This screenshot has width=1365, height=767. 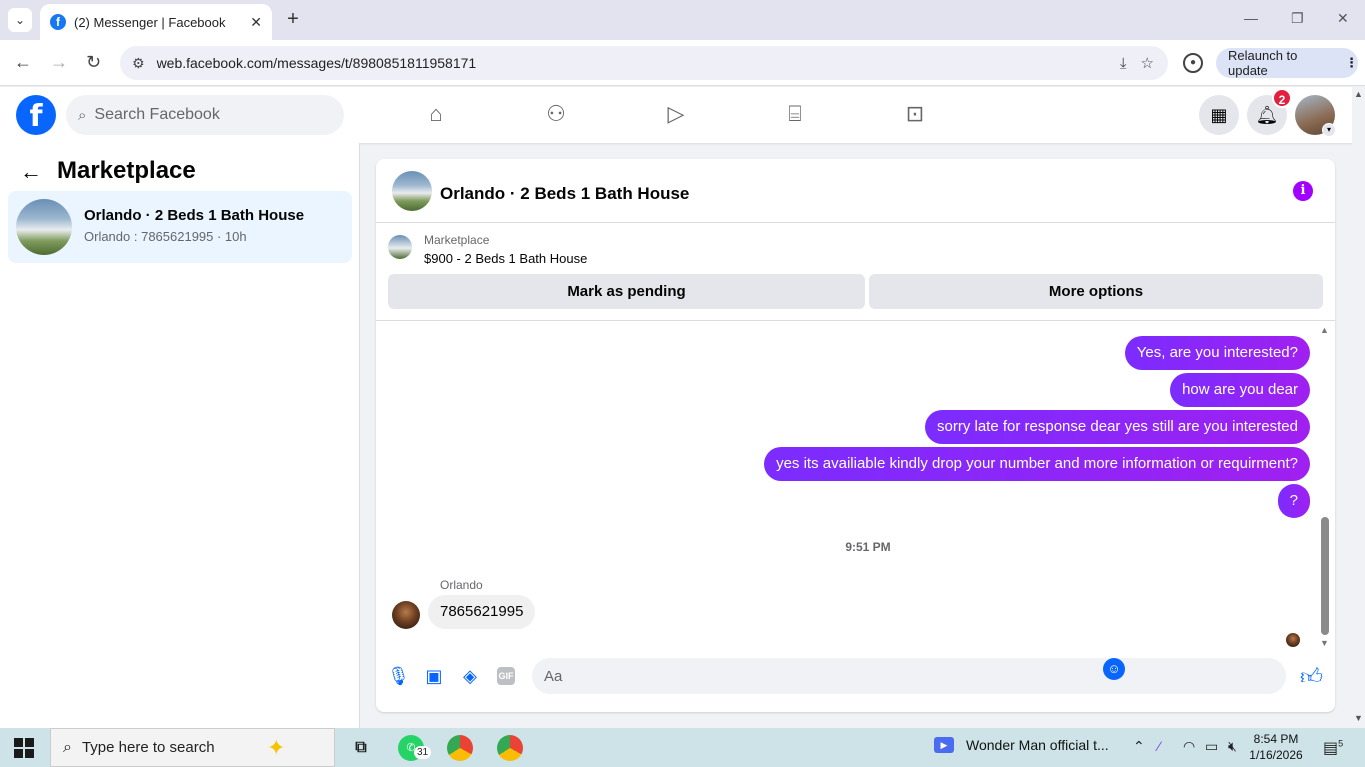 I want to click on incoming-message: 7865621995, so click(x=482, y=612).